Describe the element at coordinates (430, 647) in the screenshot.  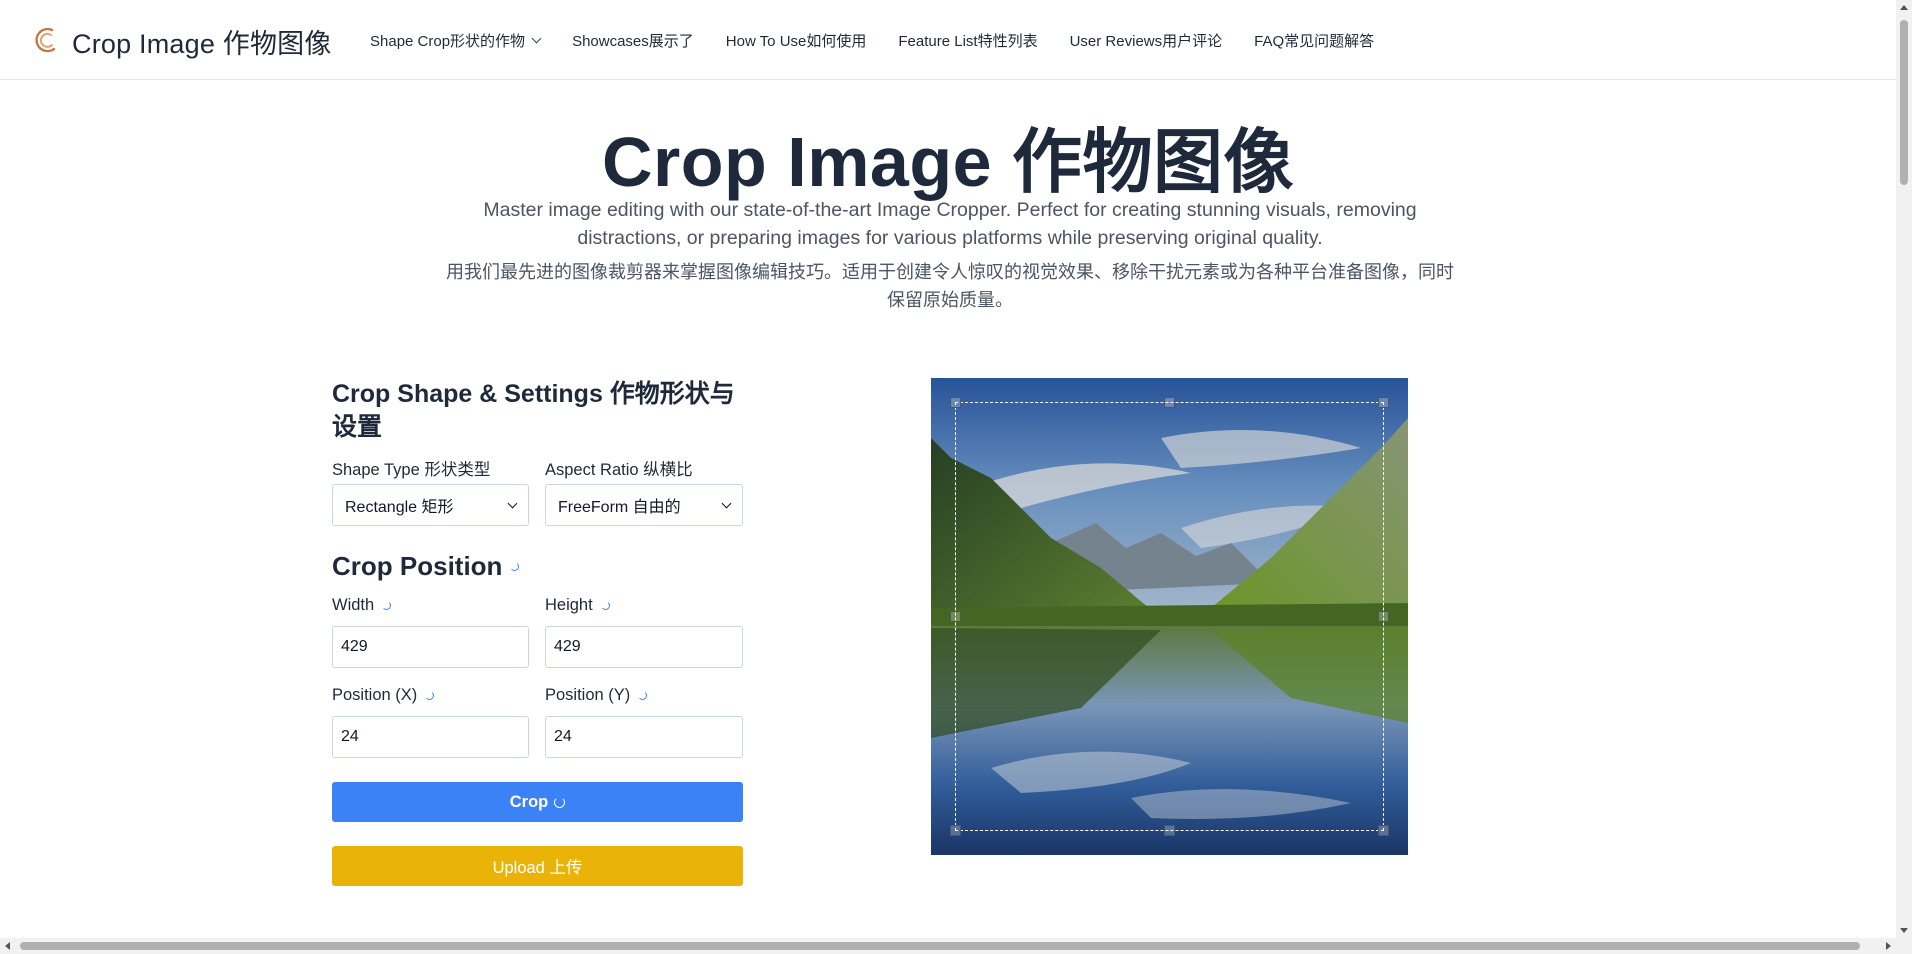
I see `width-input: 429` at that location.